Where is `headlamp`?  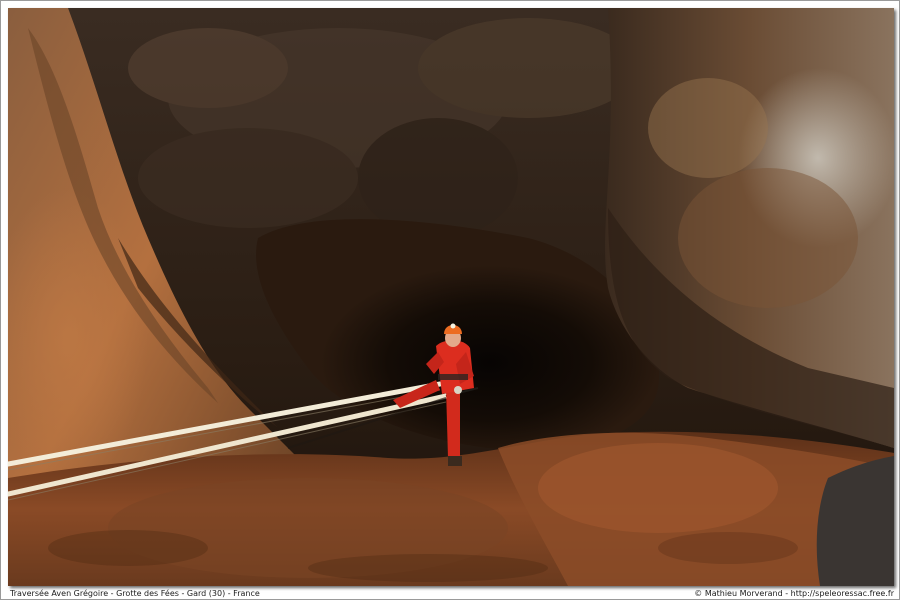
headlamp is located at coordinates (453, 326).